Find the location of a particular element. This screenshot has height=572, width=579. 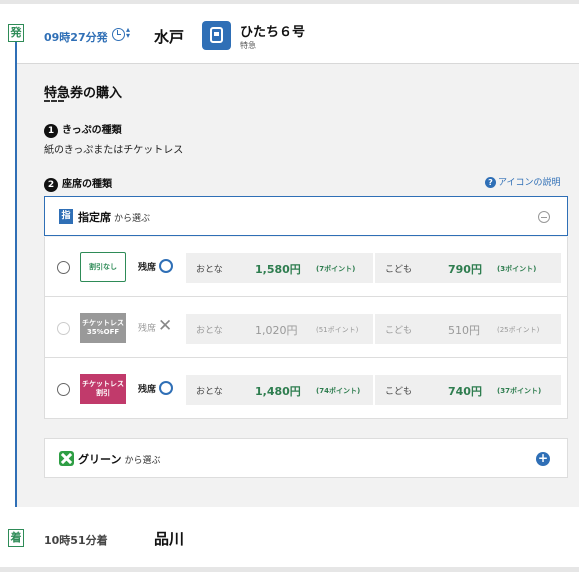

adult-price: 1,580円 is located at coordinates (278, 269).